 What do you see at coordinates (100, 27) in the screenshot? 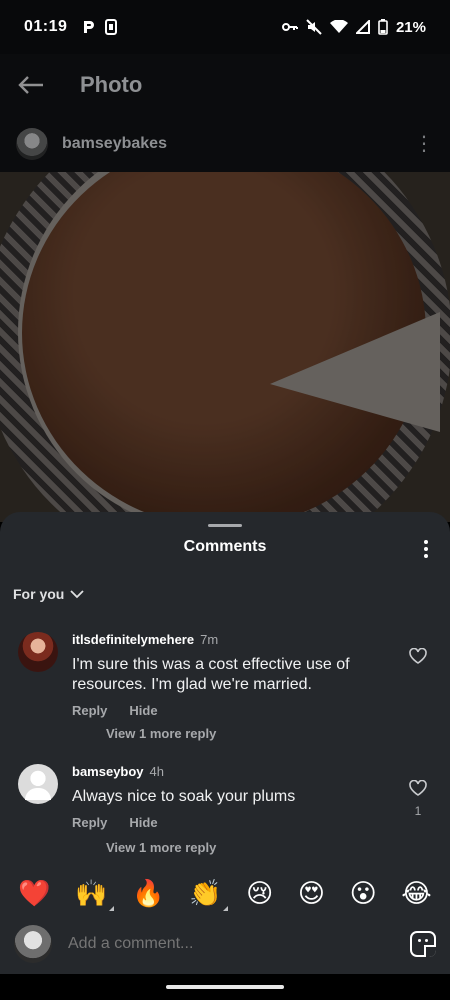
I see `status-left-icons` at bounding box center [100, 27].